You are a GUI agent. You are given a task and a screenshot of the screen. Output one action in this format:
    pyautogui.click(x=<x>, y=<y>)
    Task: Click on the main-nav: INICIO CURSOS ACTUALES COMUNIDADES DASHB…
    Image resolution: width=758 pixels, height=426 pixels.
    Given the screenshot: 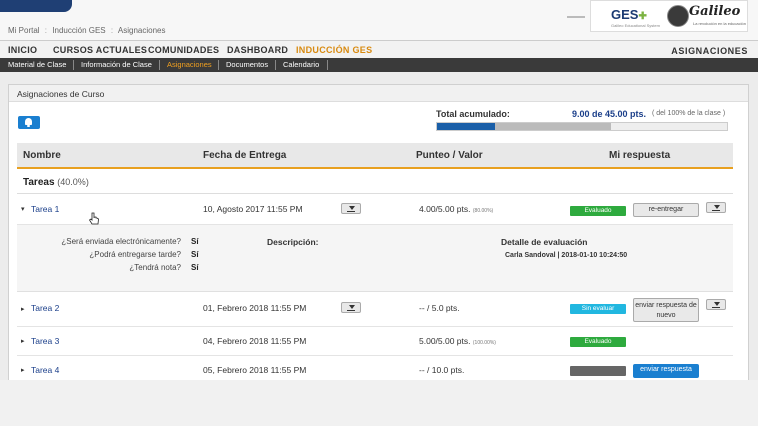 What is the action you would take?
    pyautogui.click(x=379, y=49)
    